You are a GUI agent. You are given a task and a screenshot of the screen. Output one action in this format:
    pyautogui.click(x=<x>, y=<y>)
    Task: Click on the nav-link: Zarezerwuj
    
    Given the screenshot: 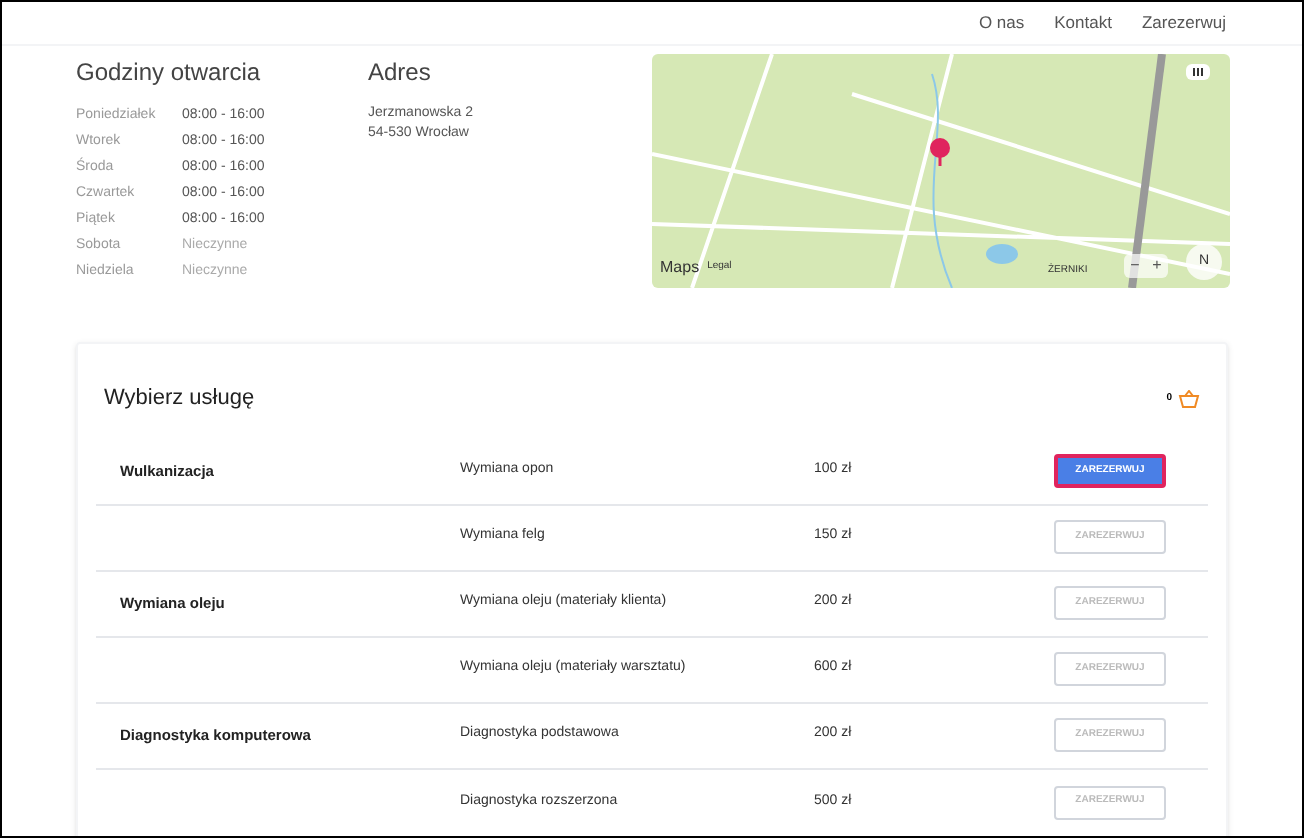 What is the action you would take?
    pyautogui.click(x=1183, y=23)
    